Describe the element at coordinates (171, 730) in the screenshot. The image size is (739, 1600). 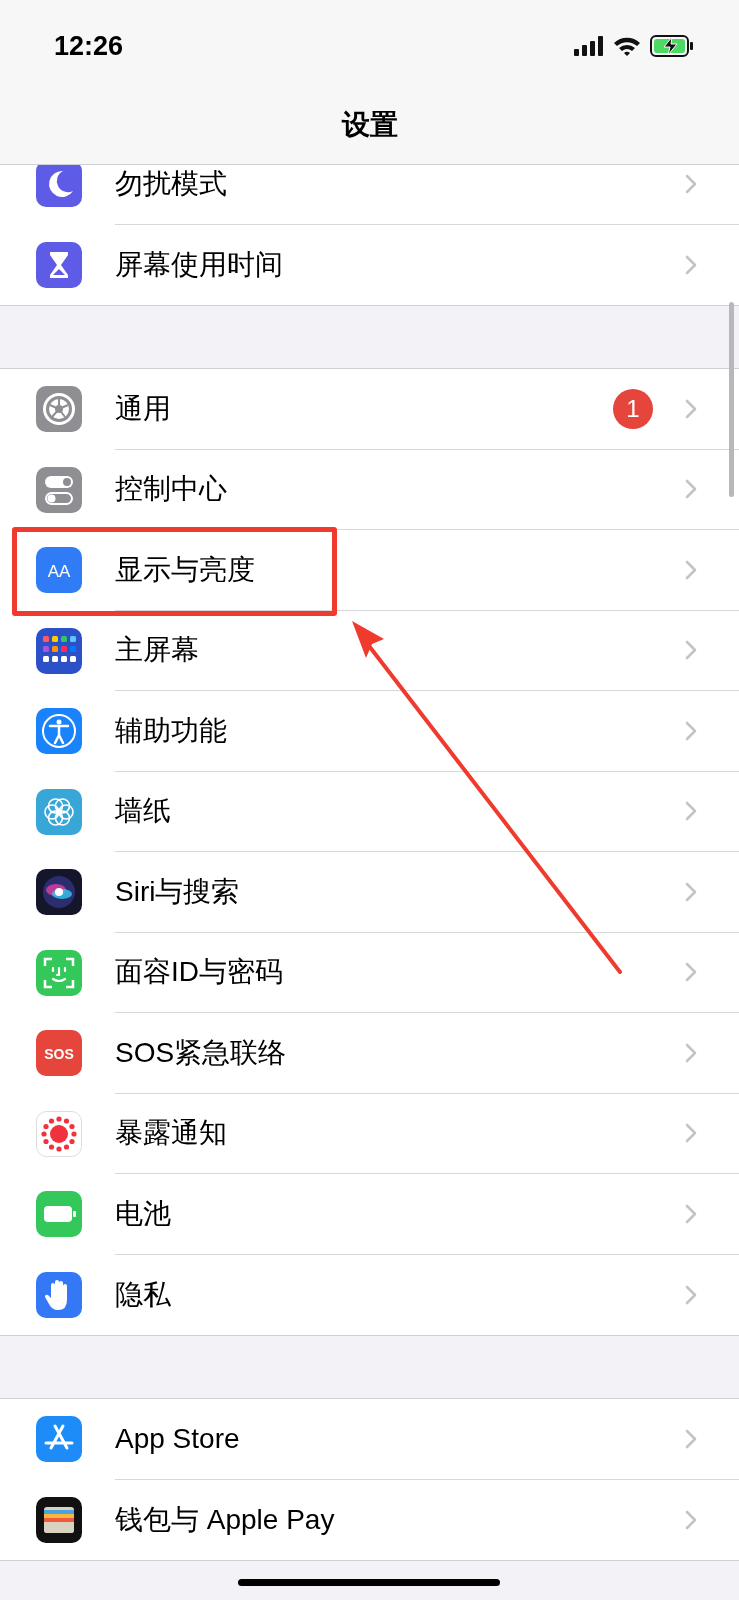
I see `row-label: 辅助功能` at that location.